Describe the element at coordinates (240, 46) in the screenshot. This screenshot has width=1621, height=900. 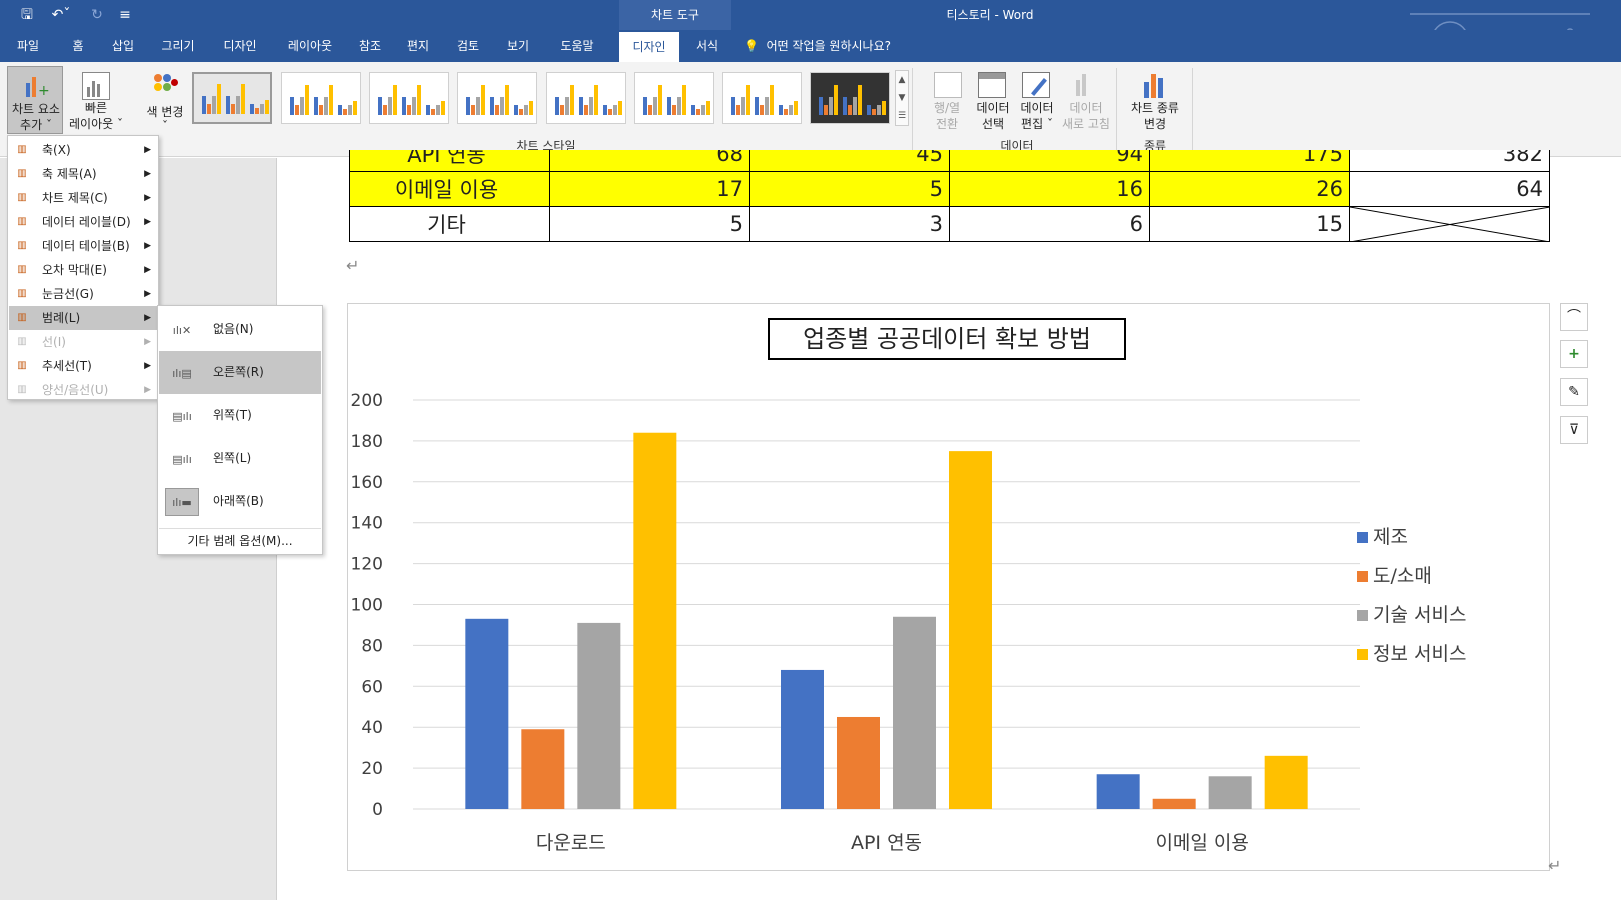
I see `tab-item: 디자인` at that location.